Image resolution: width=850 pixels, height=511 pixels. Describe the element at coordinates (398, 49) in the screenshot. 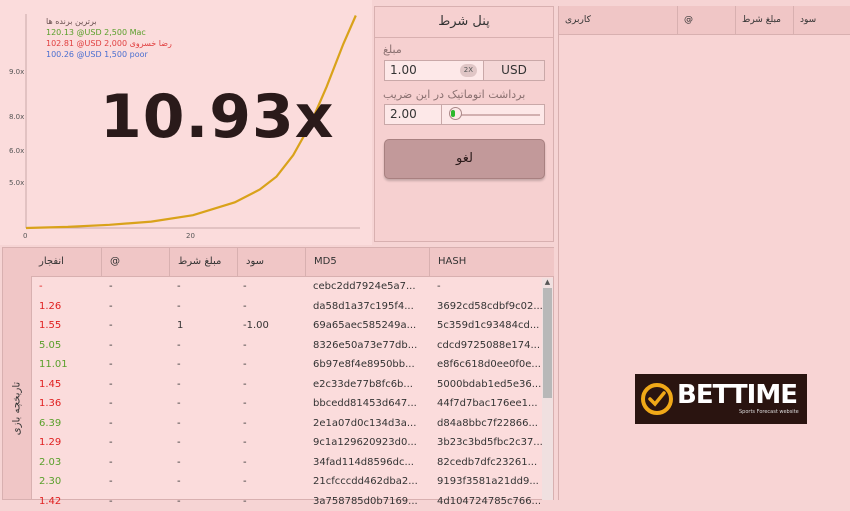

I see `amount-label: مبلغ` at that location.